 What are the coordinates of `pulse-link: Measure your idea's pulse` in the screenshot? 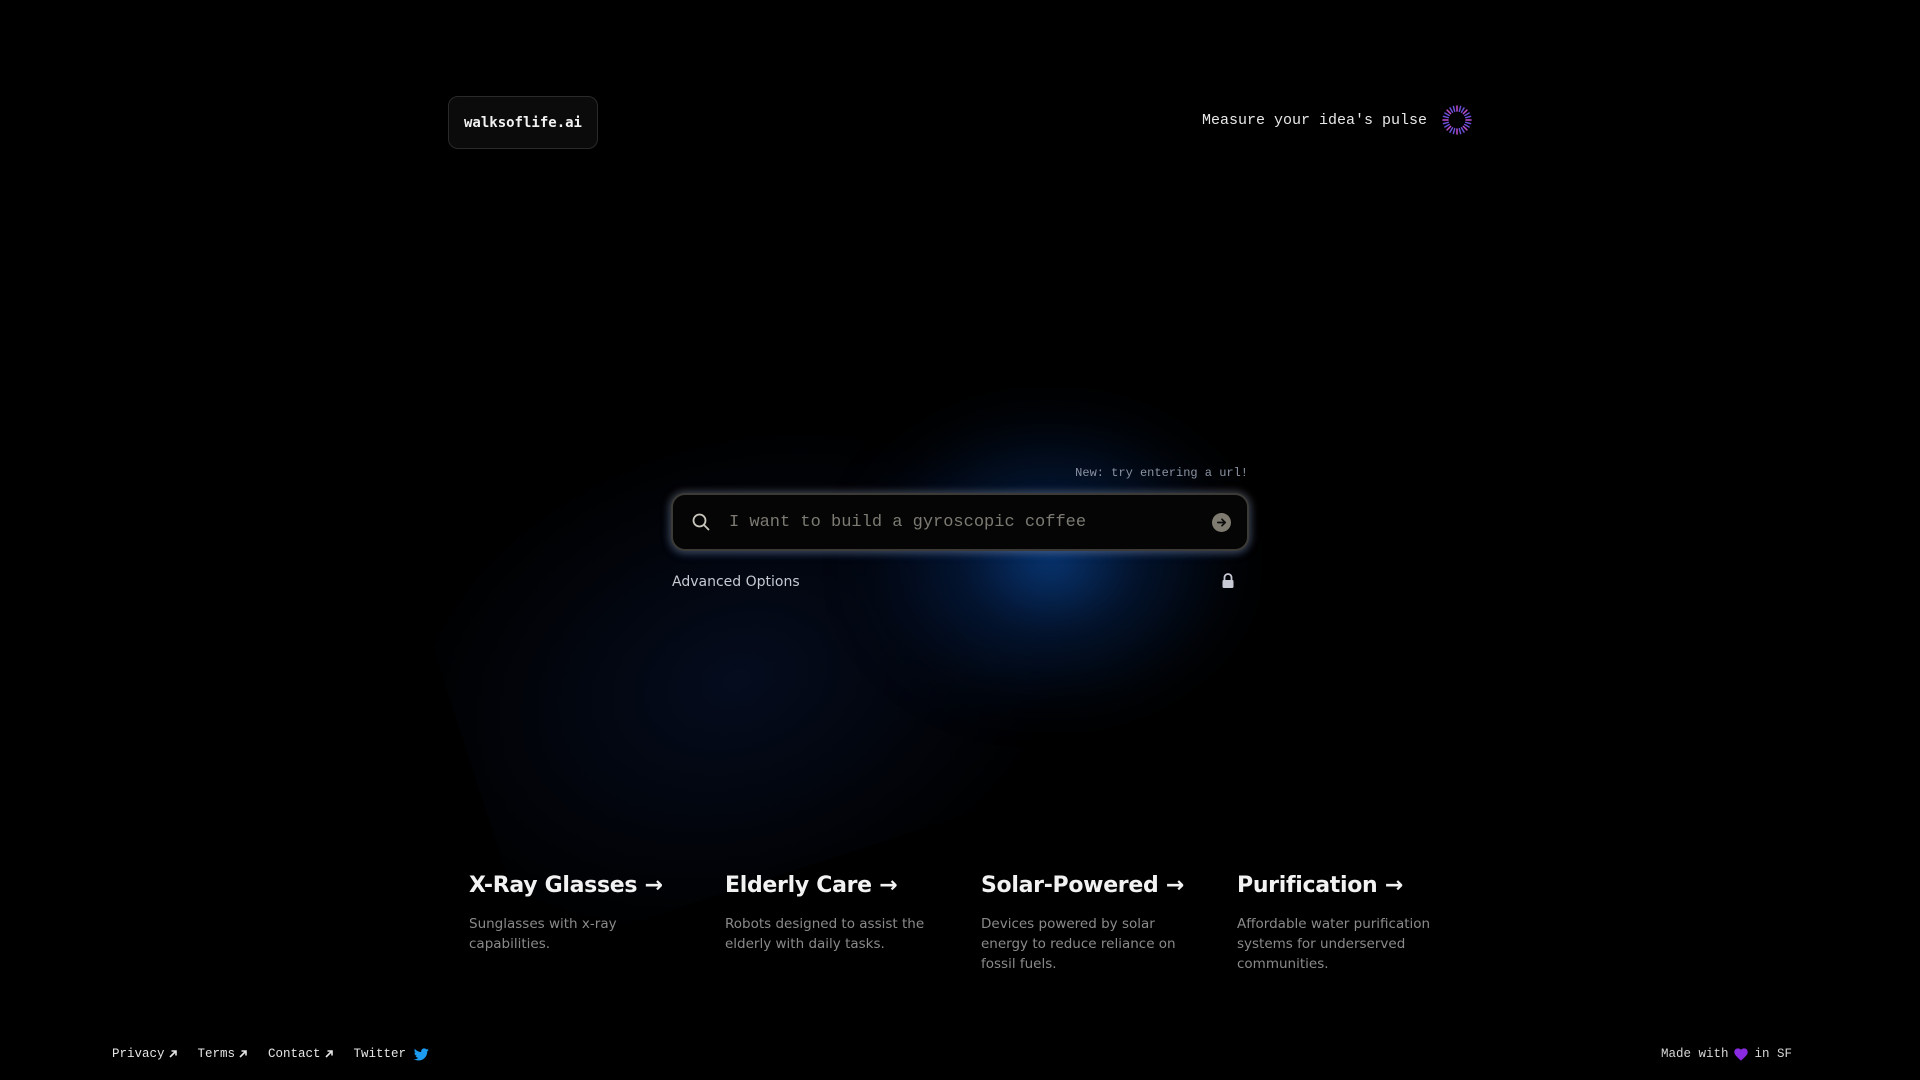 It's located at (1337, 120).